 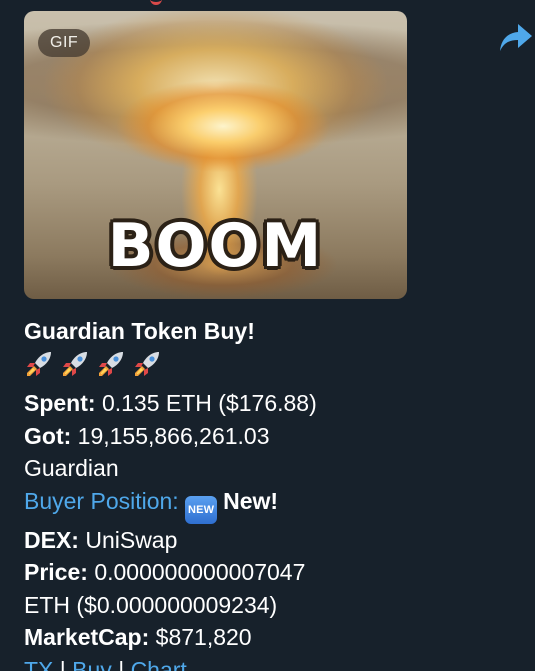 What do you see at coordinates (215, 246) in the screenshot?
I see `gif-caption: BOOM` at bounding box center [215, 246].